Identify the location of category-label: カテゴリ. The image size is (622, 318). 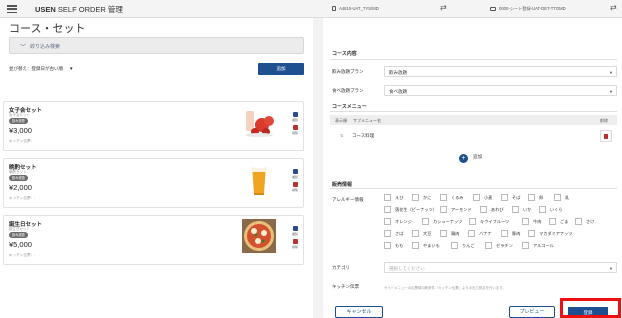
(341, 267).